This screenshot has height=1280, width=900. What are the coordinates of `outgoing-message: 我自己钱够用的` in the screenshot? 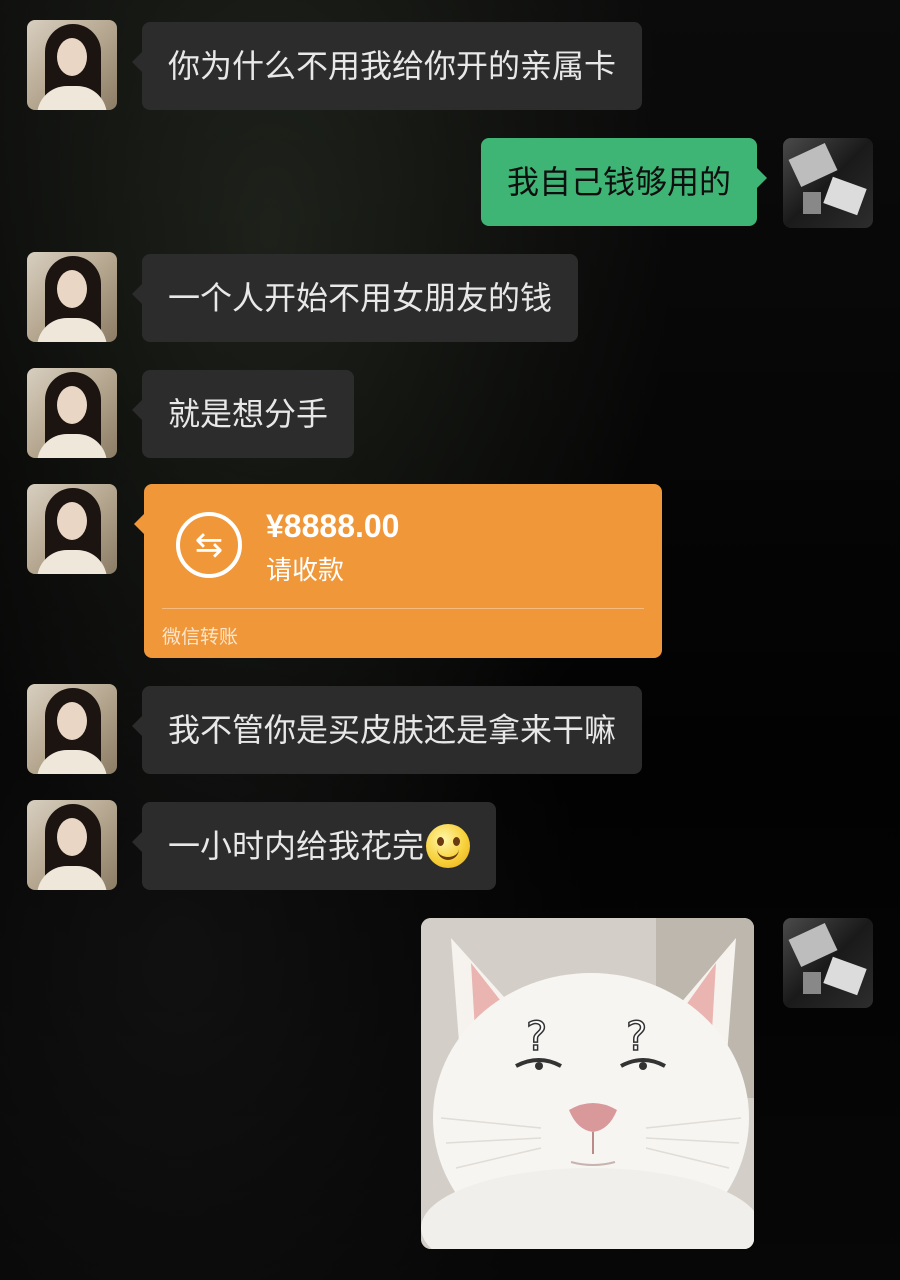 It's located at (624, 182).